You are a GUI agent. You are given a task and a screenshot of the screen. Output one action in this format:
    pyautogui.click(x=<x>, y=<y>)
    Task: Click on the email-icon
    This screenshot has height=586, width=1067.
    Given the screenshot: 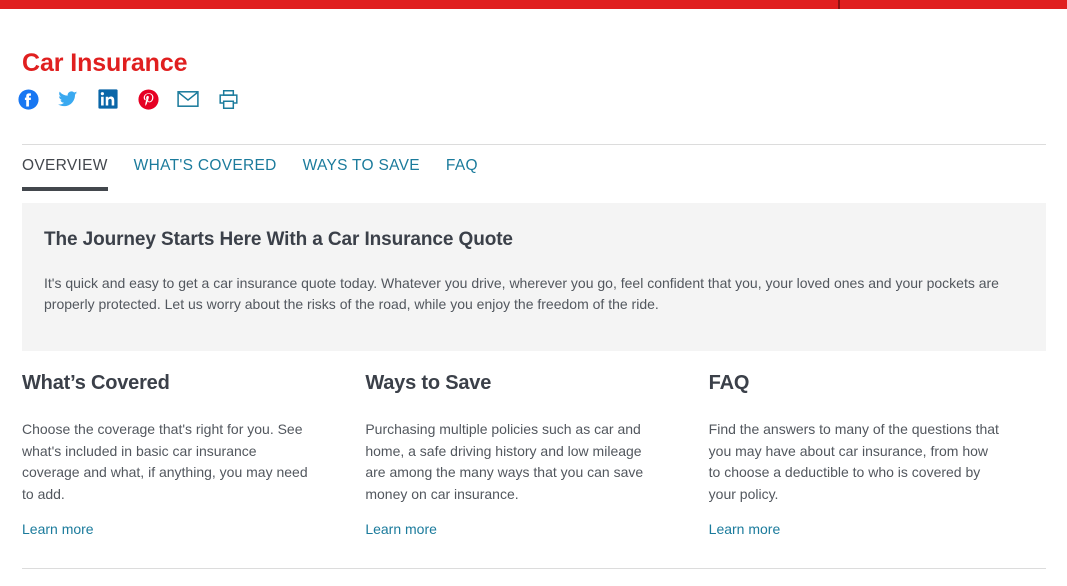 What is the action you would take?
    pyautogui.click(x=188, y=99)
    